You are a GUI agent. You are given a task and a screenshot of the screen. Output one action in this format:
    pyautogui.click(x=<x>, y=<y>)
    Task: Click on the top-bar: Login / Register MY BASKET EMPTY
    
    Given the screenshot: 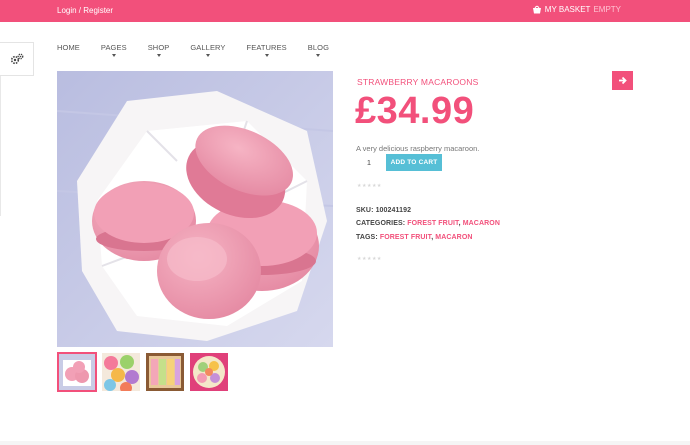 What is the action you would take?
    pyautogui.click(x=345, y=11)
    